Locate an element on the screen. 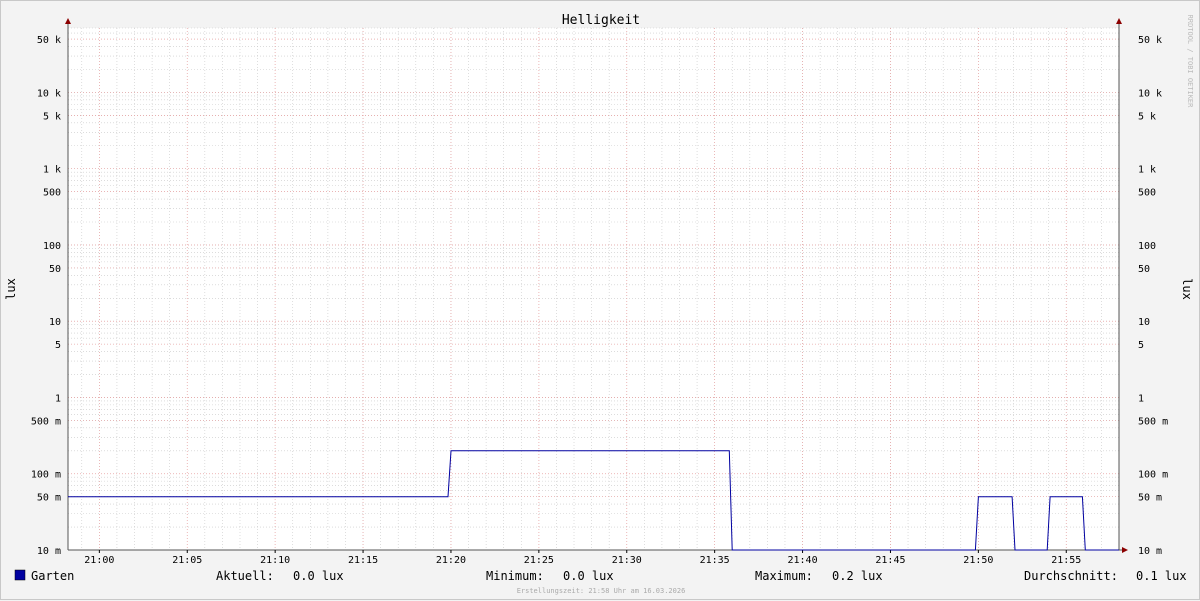 Image resolution: width=1200 pixels, height=601 pixels. legend-avg-value: 0.1 lux is located at coordinates (1161, 576).